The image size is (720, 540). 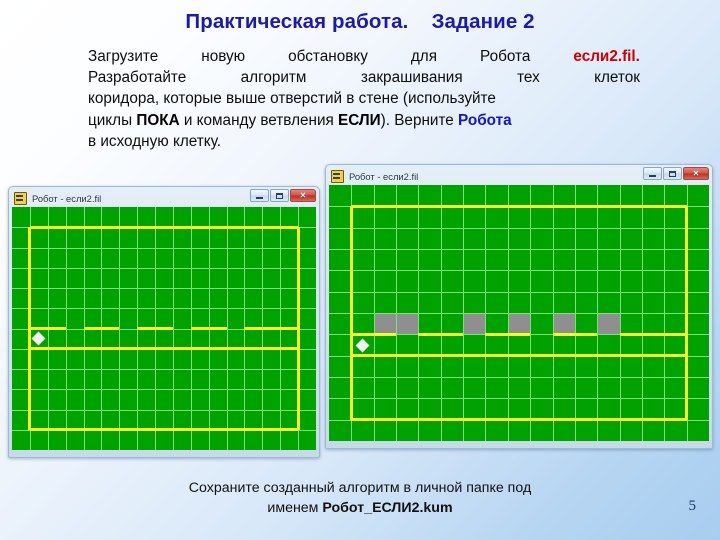 I want to click on task-line2-w1: Разработайте, so click(x=137, y=78).